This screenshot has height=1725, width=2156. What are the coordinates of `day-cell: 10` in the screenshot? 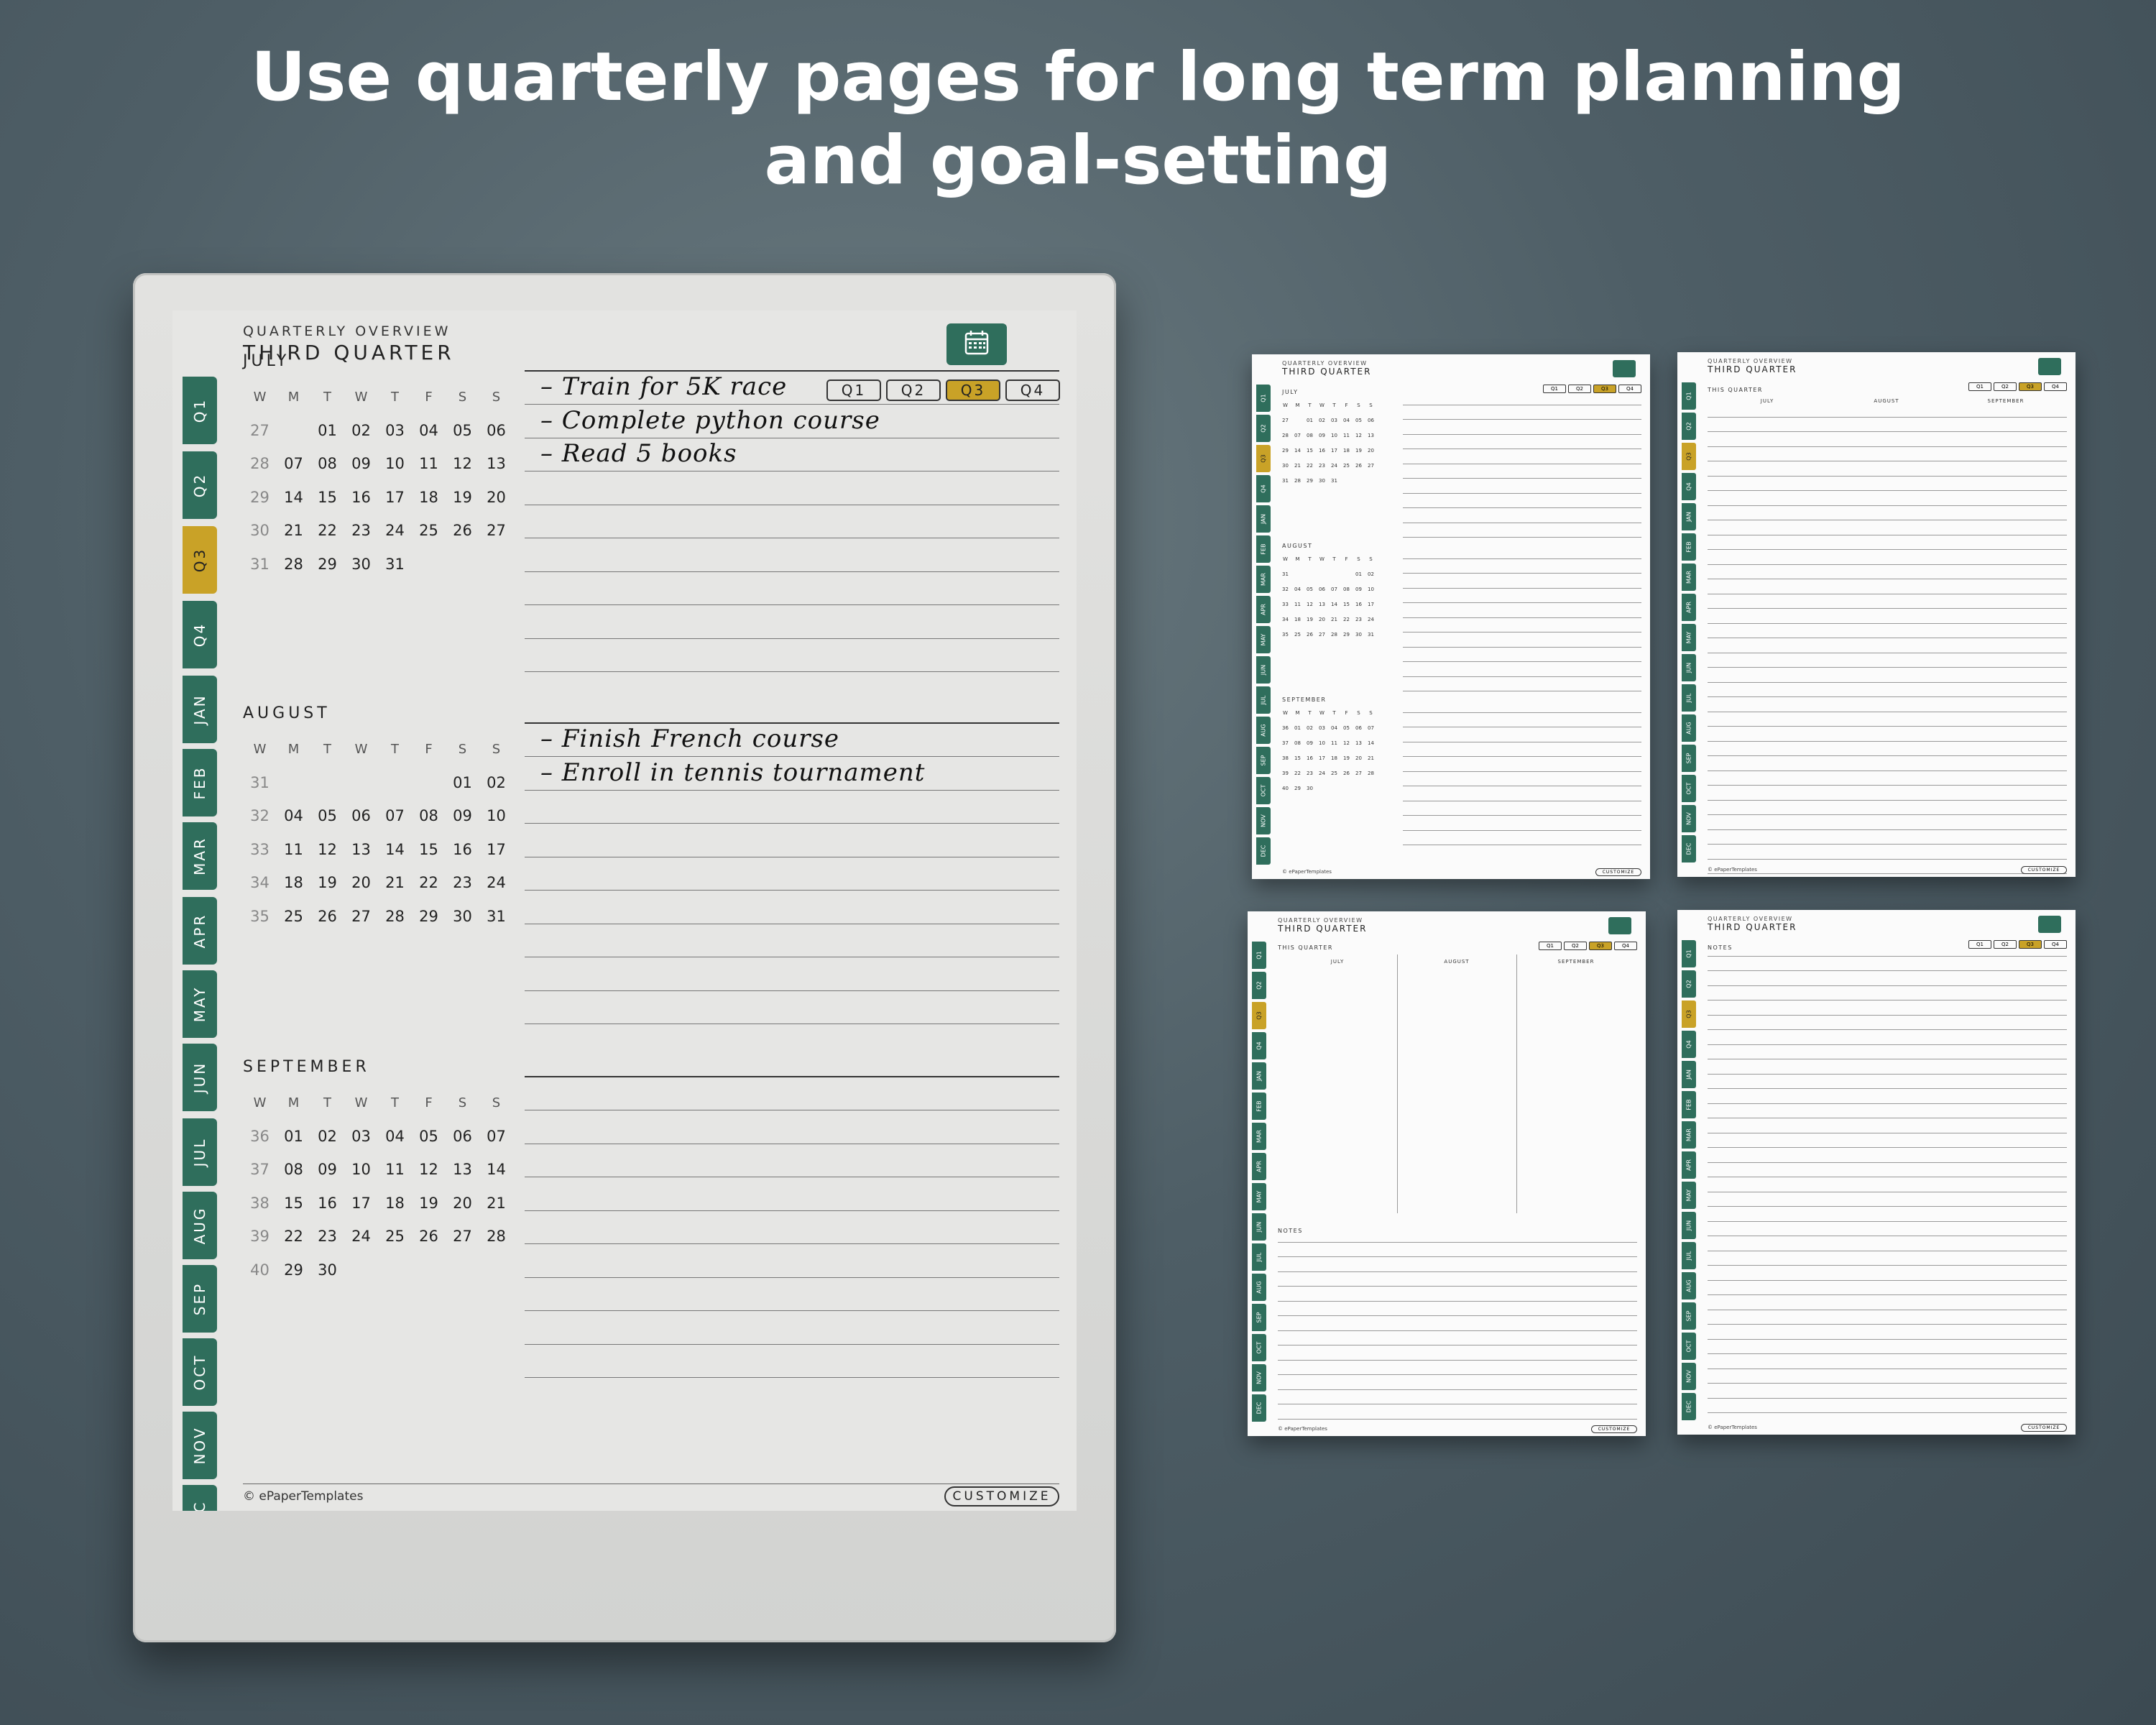 It's located at (395, 463).